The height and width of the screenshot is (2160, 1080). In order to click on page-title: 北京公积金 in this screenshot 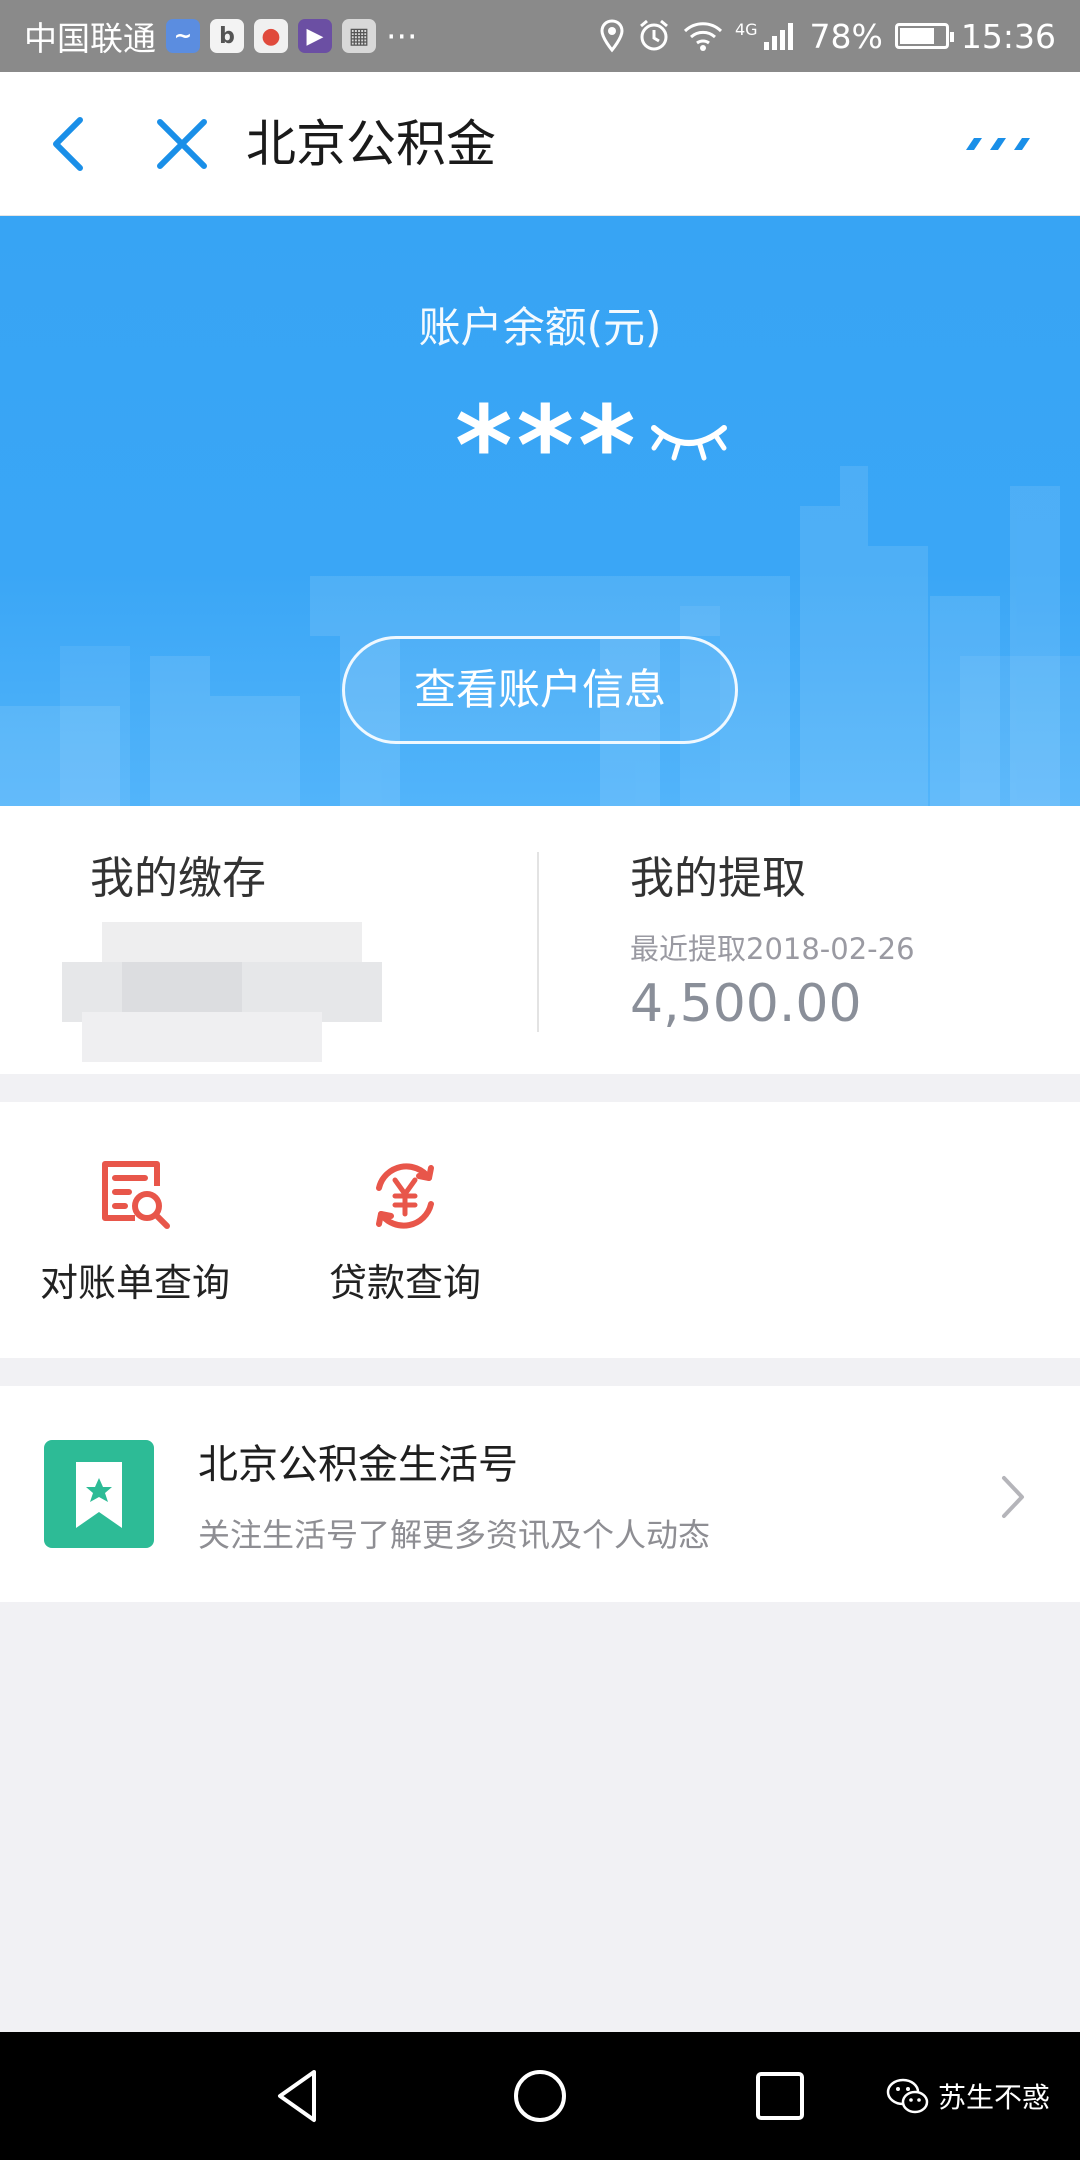, I will do `click(371, 144)`.